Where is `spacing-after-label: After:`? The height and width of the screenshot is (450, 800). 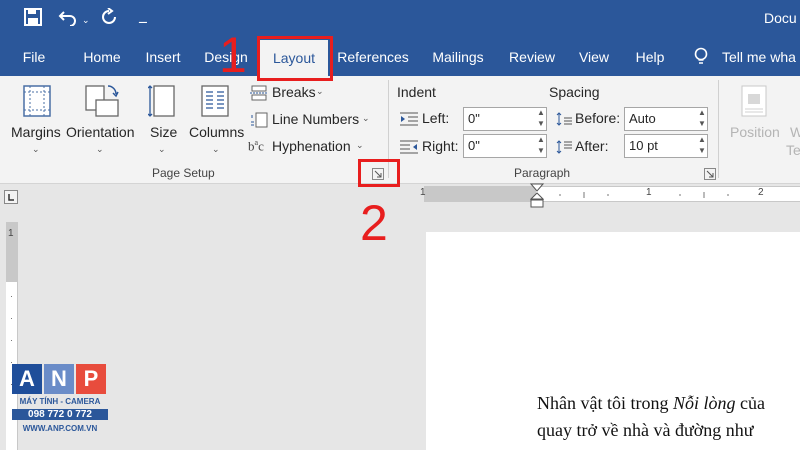
spacing-after-label: After: is located at coordinates (592, 146).